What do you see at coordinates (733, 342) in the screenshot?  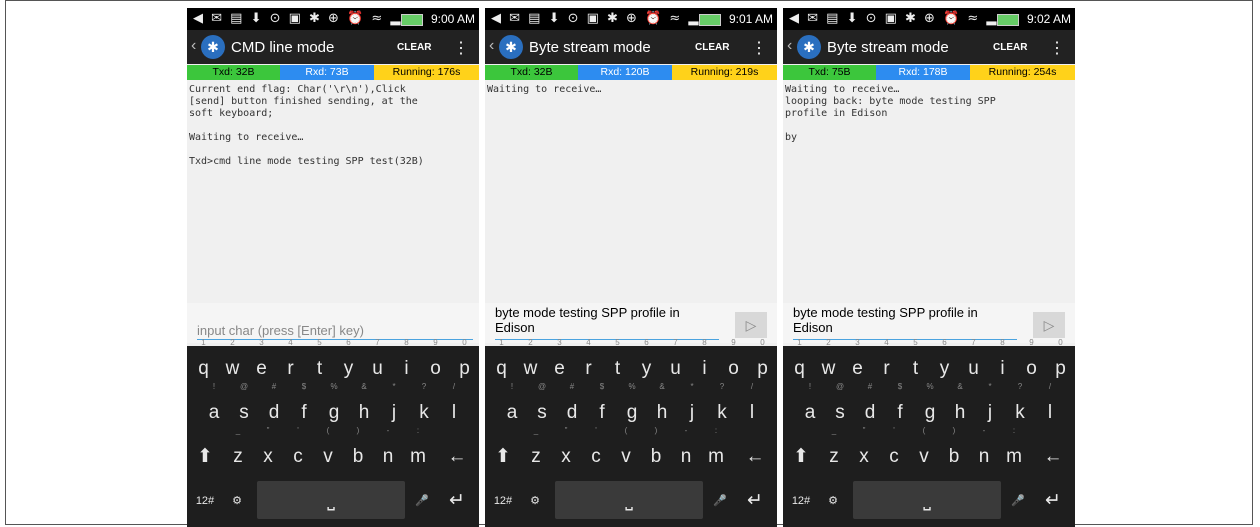 I see `key-hint: 9` at bounding box center [733, 342].